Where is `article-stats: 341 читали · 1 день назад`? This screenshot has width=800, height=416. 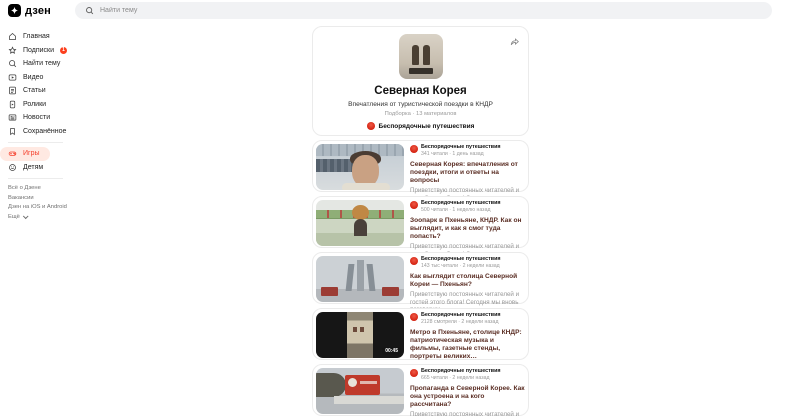
article-stats: 341 читали · 1 день назад is located at coordinates (452, 153).